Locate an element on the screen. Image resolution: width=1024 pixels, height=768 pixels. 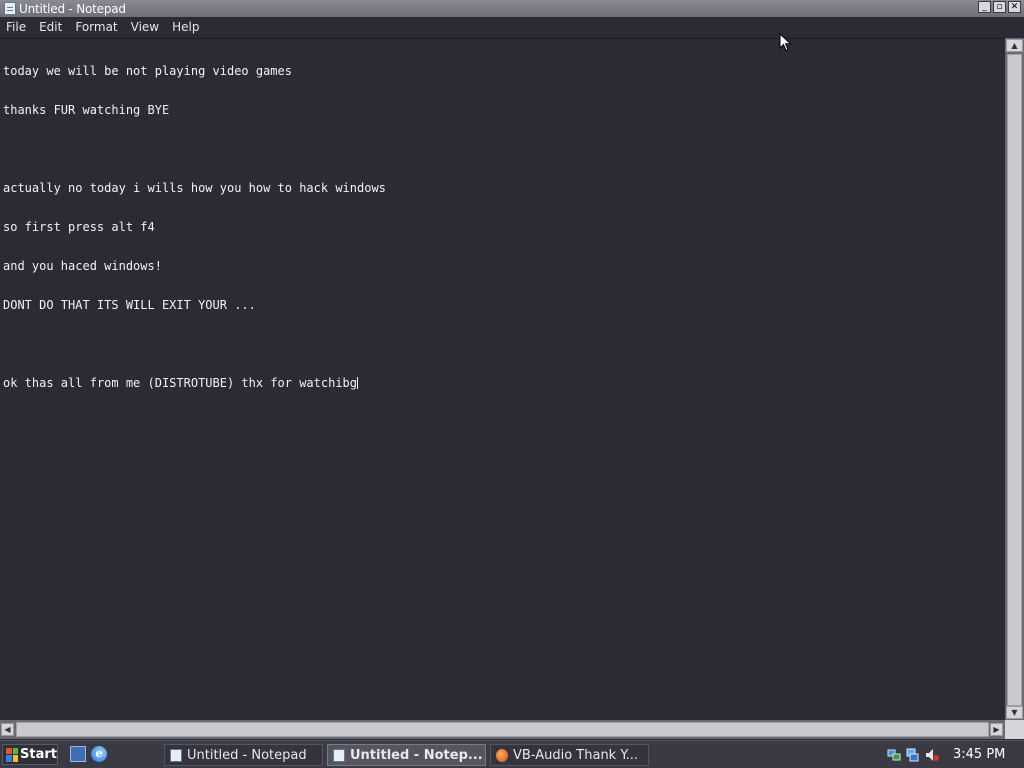
taskbar-button-notepad-1: Untitled - Notepad is located at coordinates (243, 755).